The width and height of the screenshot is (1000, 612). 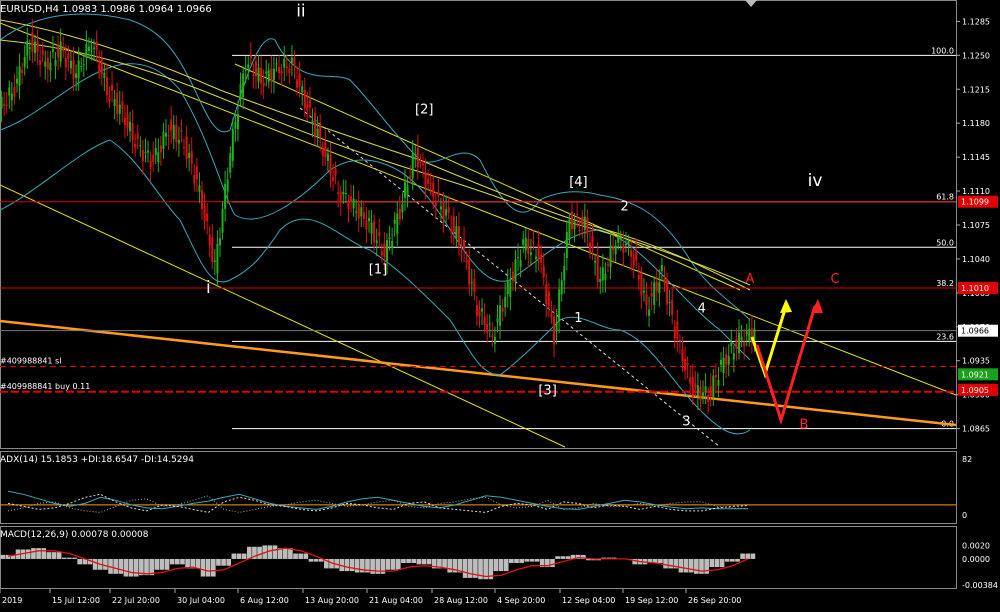 I want to click on price-tick-label: 1.1285, so click(x=976, y=21).